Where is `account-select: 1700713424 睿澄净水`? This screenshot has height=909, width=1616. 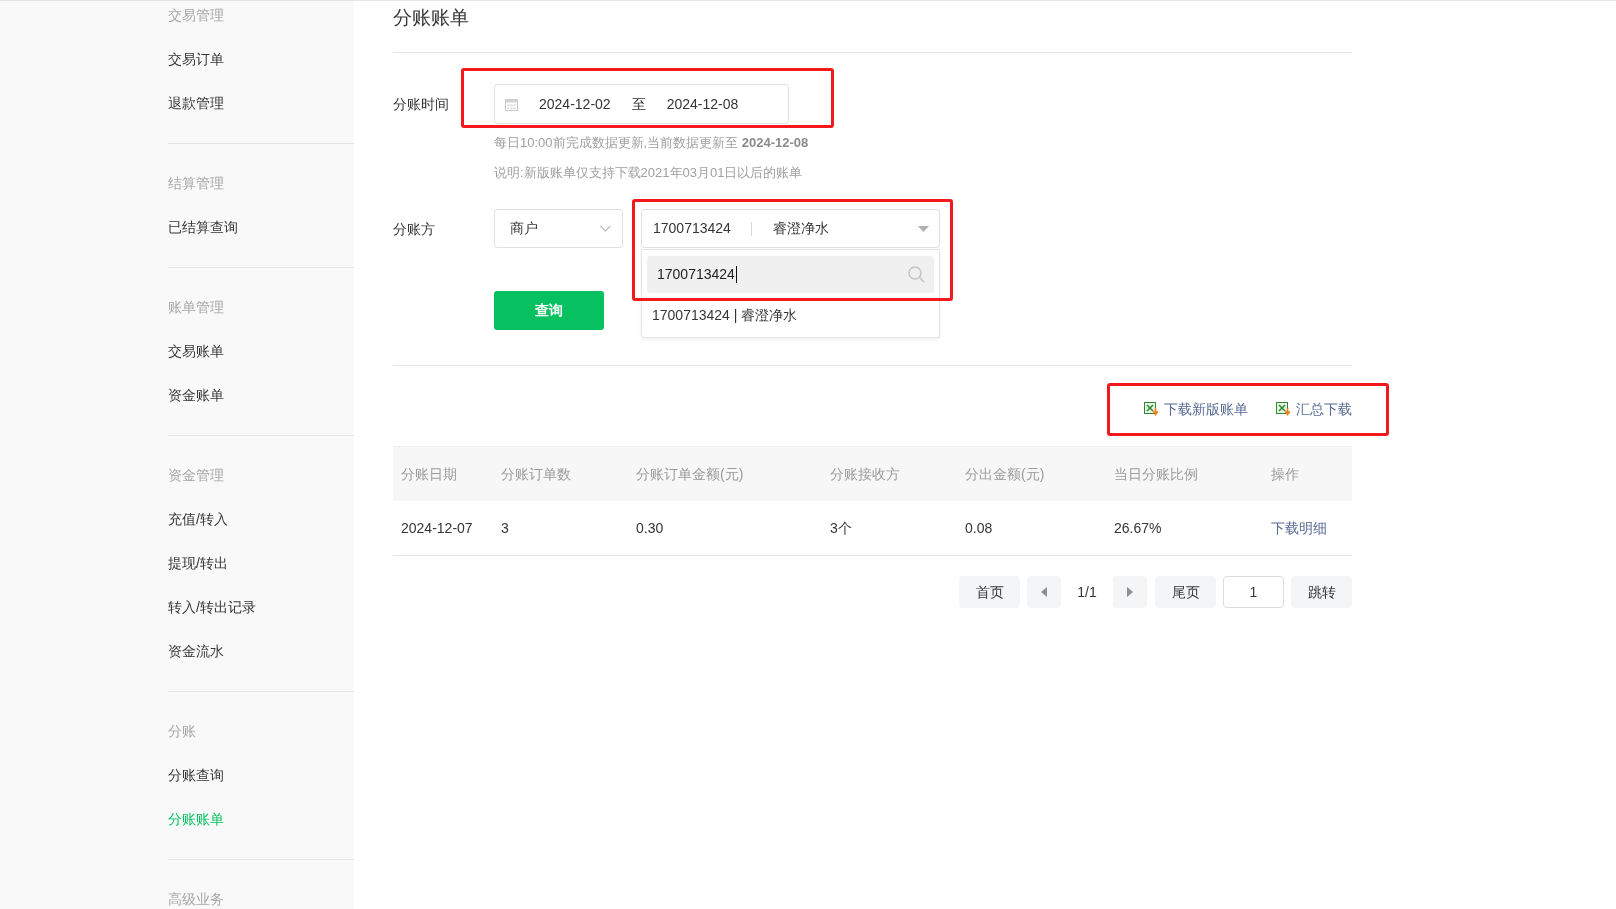
account-select: 1700713424 睿澄净水 is located at coordinates (790, 228).